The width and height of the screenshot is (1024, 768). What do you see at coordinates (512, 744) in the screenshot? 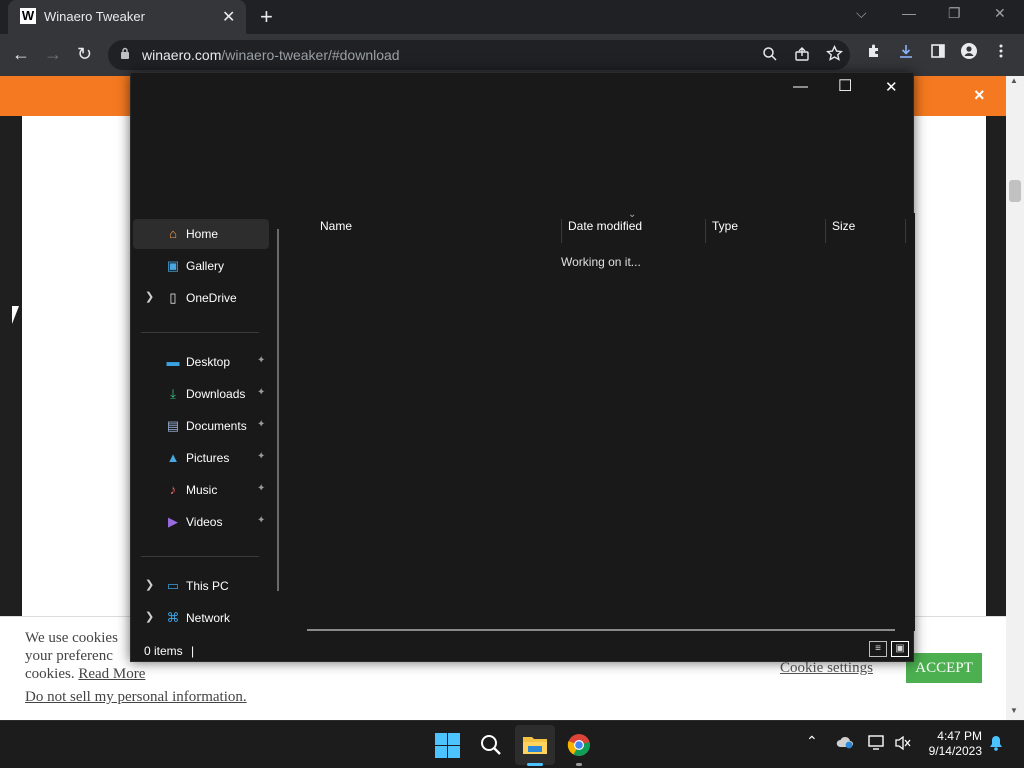
I see `windows-taskbar: ⌃ 4:47 PM 9/14/2023` at bounding box center [512, 744].